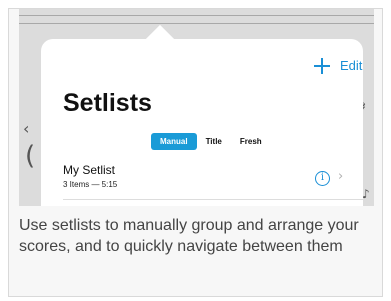  I want to click on page-title: Setlists, so click(107, 103).